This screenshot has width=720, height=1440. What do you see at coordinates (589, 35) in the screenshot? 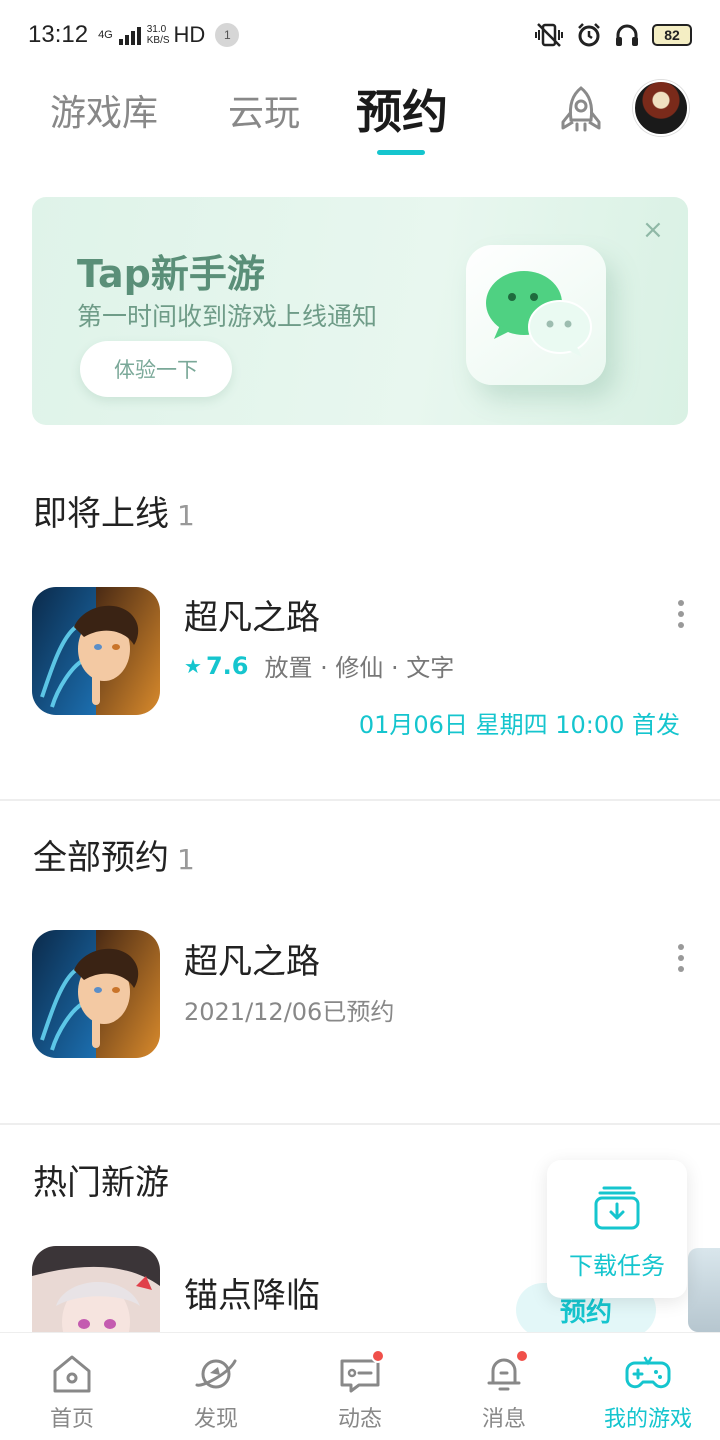
I see `alarm-icon` at bounding box center [589, 35].